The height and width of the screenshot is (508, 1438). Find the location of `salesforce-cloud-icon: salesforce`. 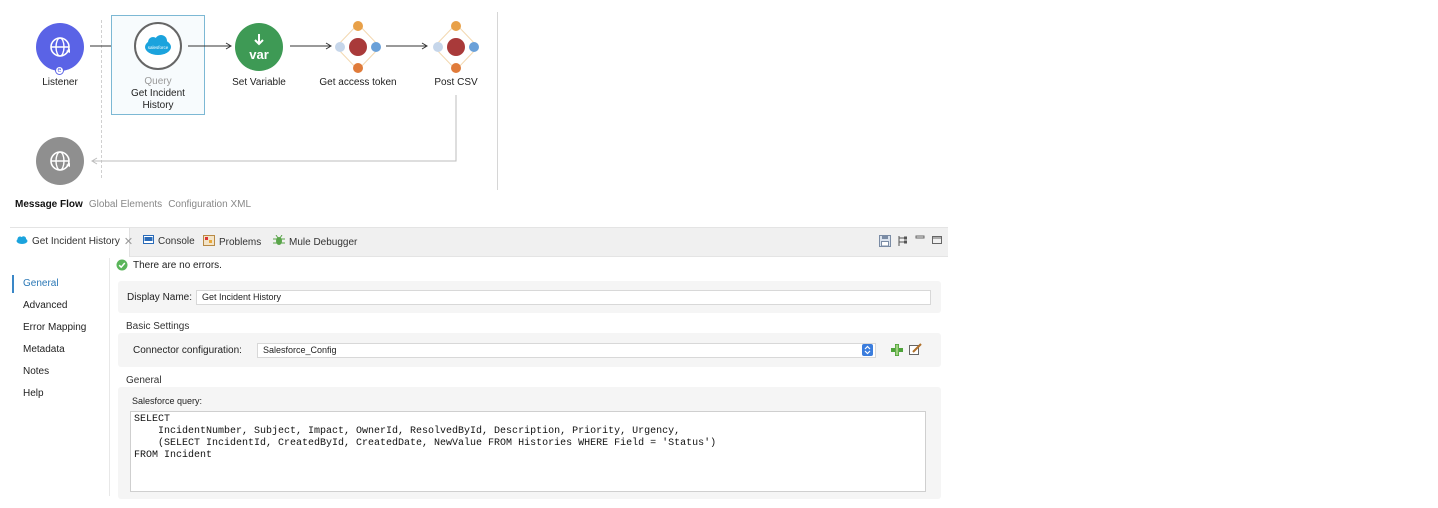

salesforce-cloud-icon: salesforce is located at coordinates (158, 45).